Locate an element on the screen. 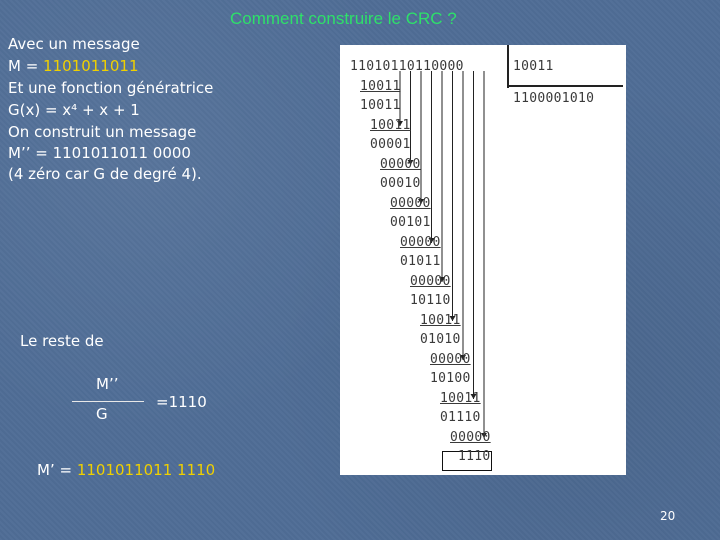  division-row: 10110 is located at coordinates (430, 300).